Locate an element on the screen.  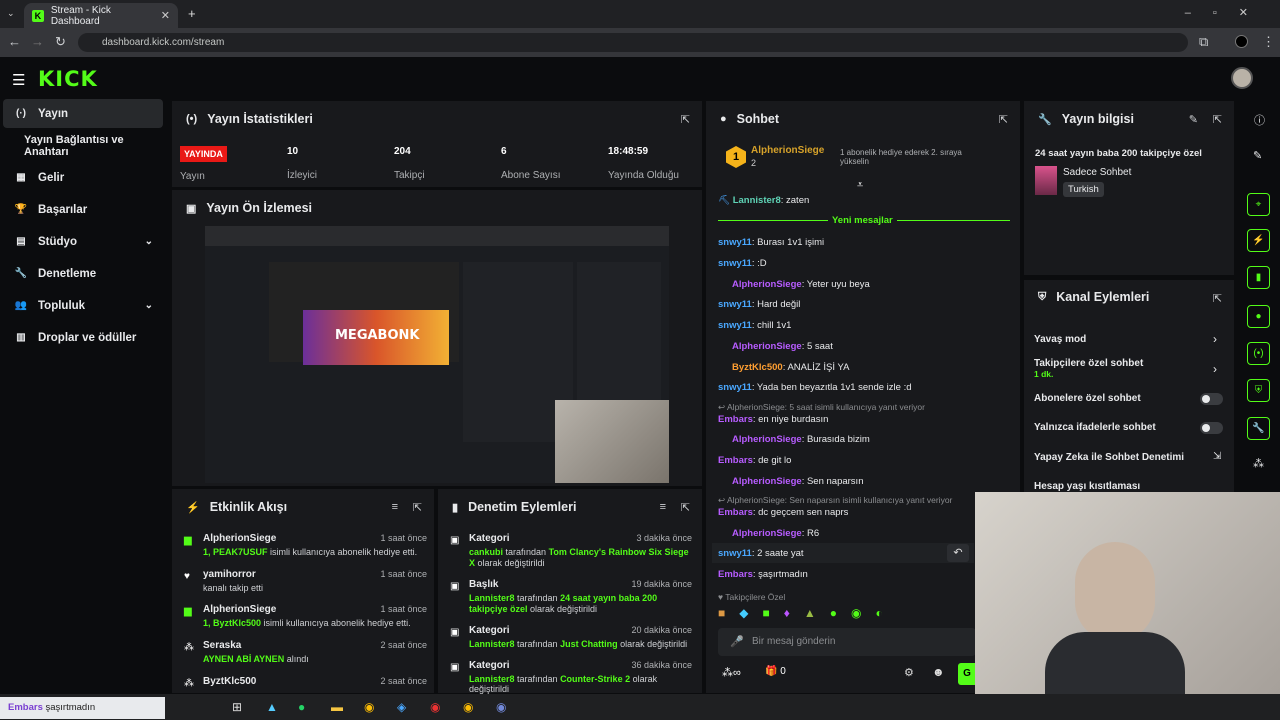
points-icon: ⁂∞ is located at coordinates (731, 672).